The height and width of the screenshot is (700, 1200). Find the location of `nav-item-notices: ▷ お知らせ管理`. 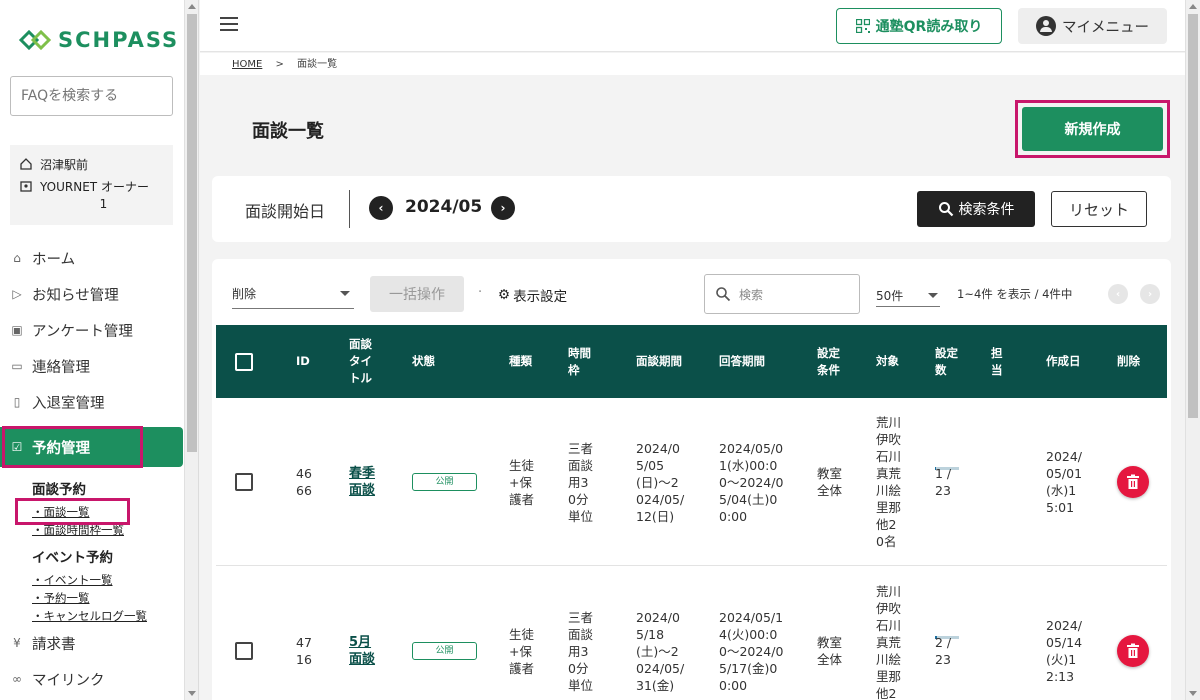

nav-item-notices: ▷ お知らせ管理 is located at coordinates (92, 294).